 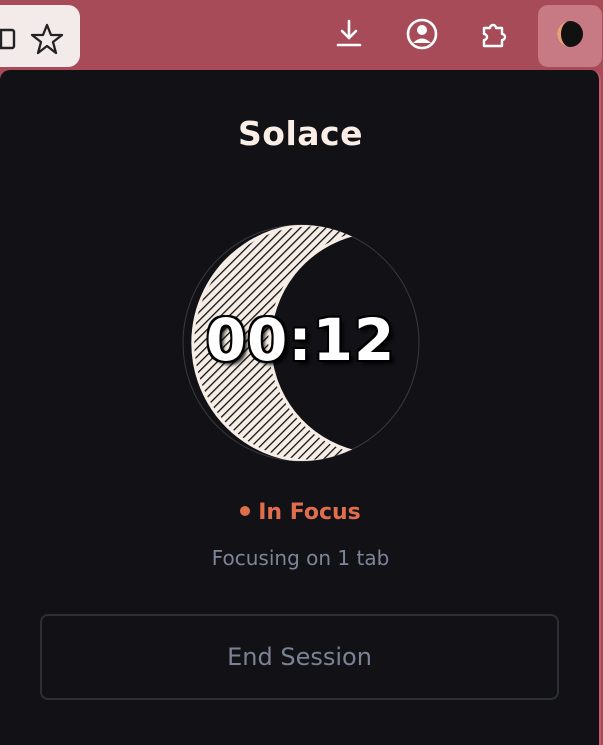 I want to click on moon-logo-icon, so click(x=570, y=34).